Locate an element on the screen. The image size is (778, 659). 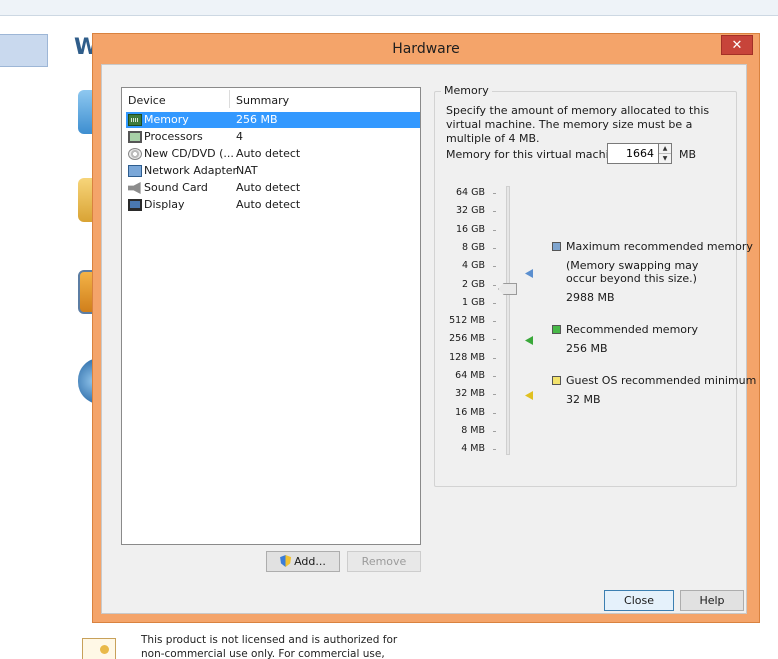
guest-minimum-value: 32 MB is located at coordinates (583, 399).